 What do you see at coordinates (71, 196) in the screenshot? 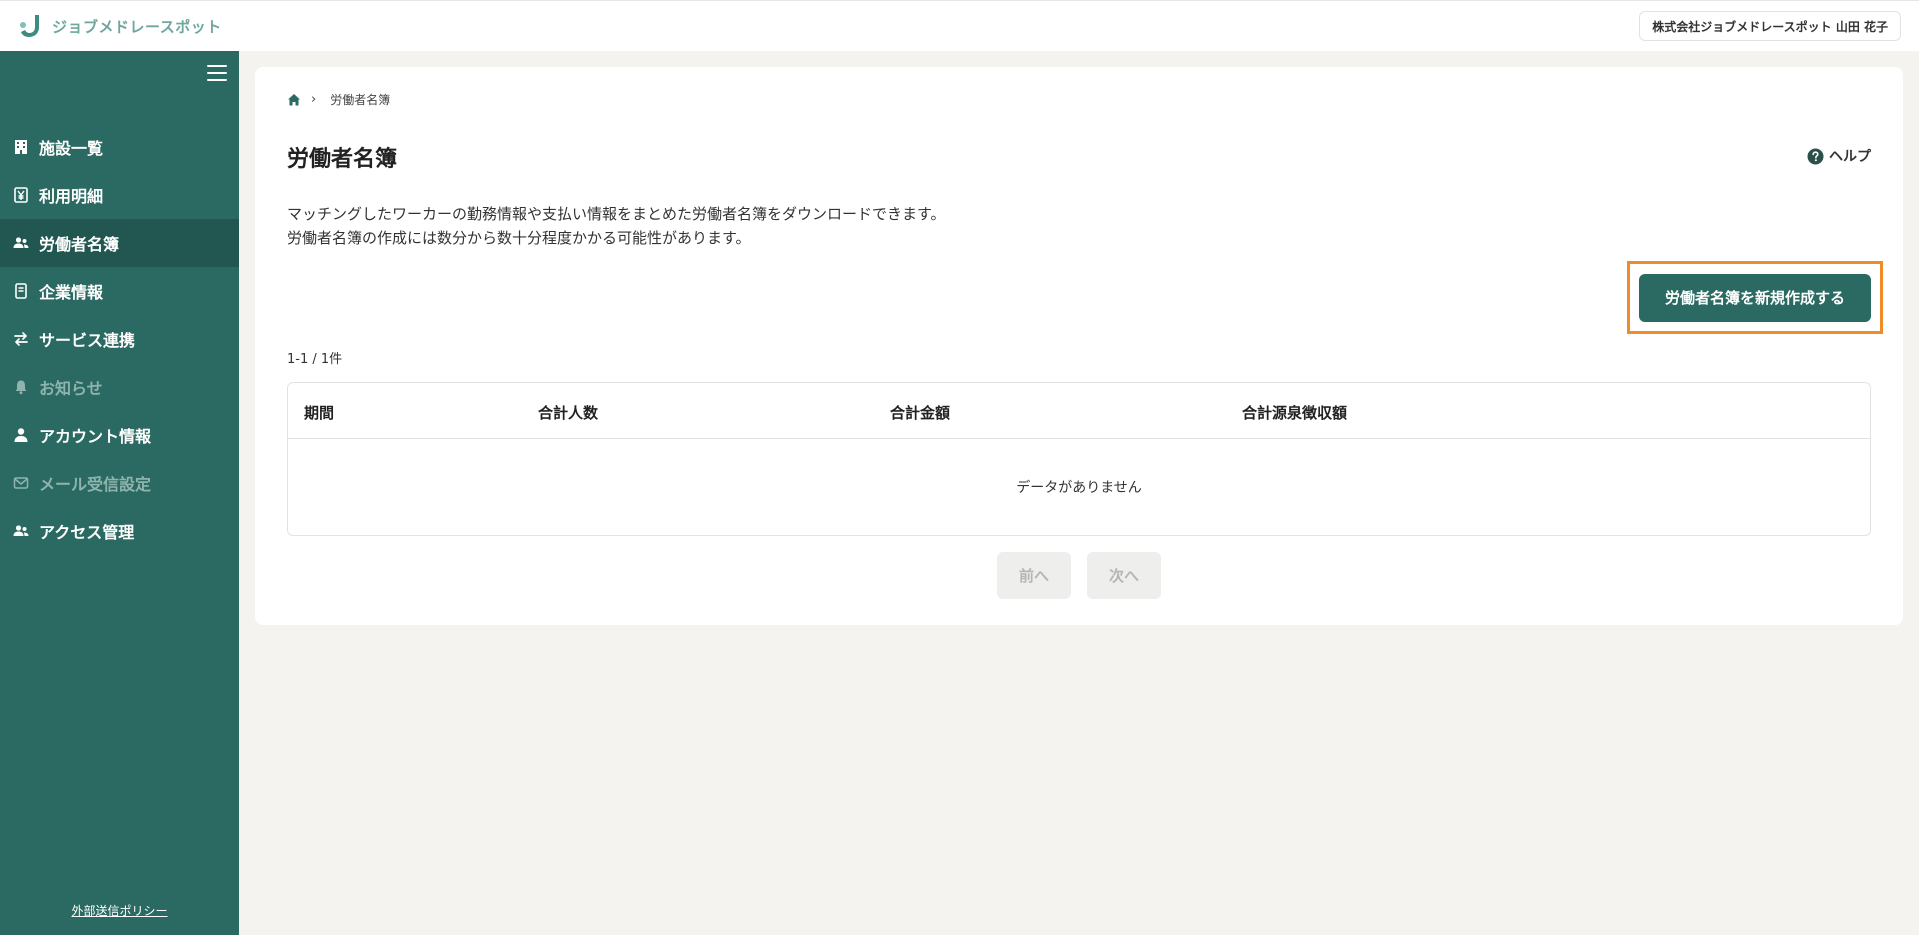
I see `sidebar-item-label: 利用明細` at bounding box center [71, 196].